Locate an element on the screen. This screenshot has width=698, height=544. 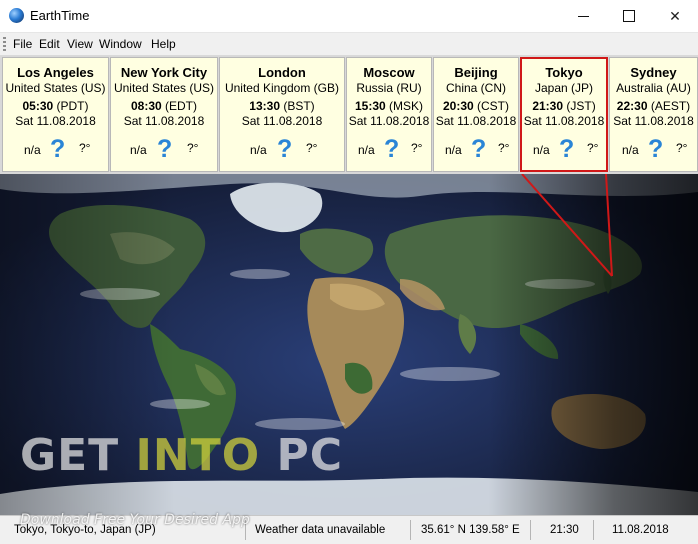
watermark-get: GET is located at coordinates (78, 455).